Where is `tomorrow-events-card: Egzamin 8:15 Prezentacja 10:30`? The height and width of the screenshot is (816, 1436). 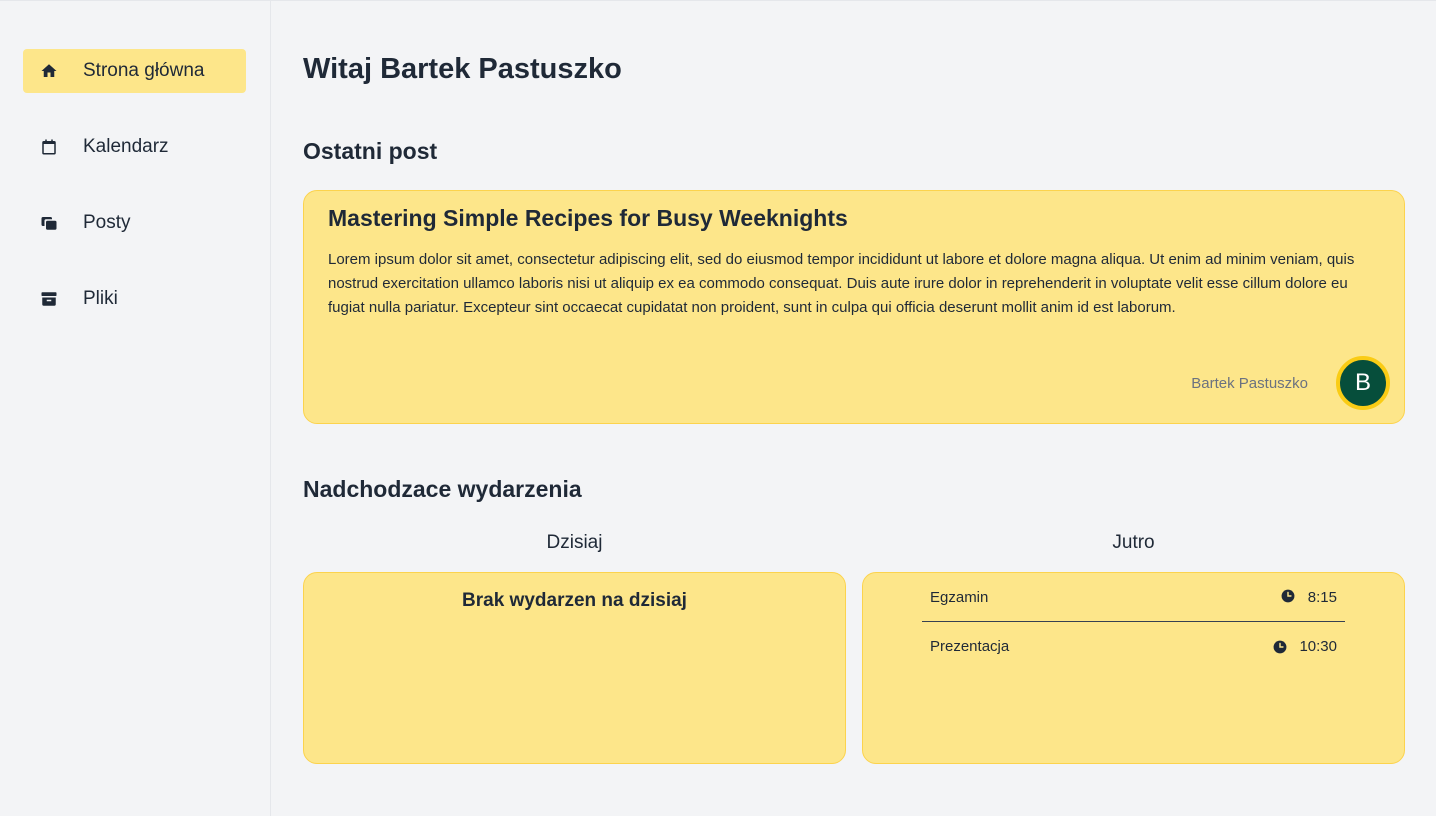 tomorrow-events-card: Egzamin 8:15 Prezentacja 10:30 is located at coordinates (1133, 668).